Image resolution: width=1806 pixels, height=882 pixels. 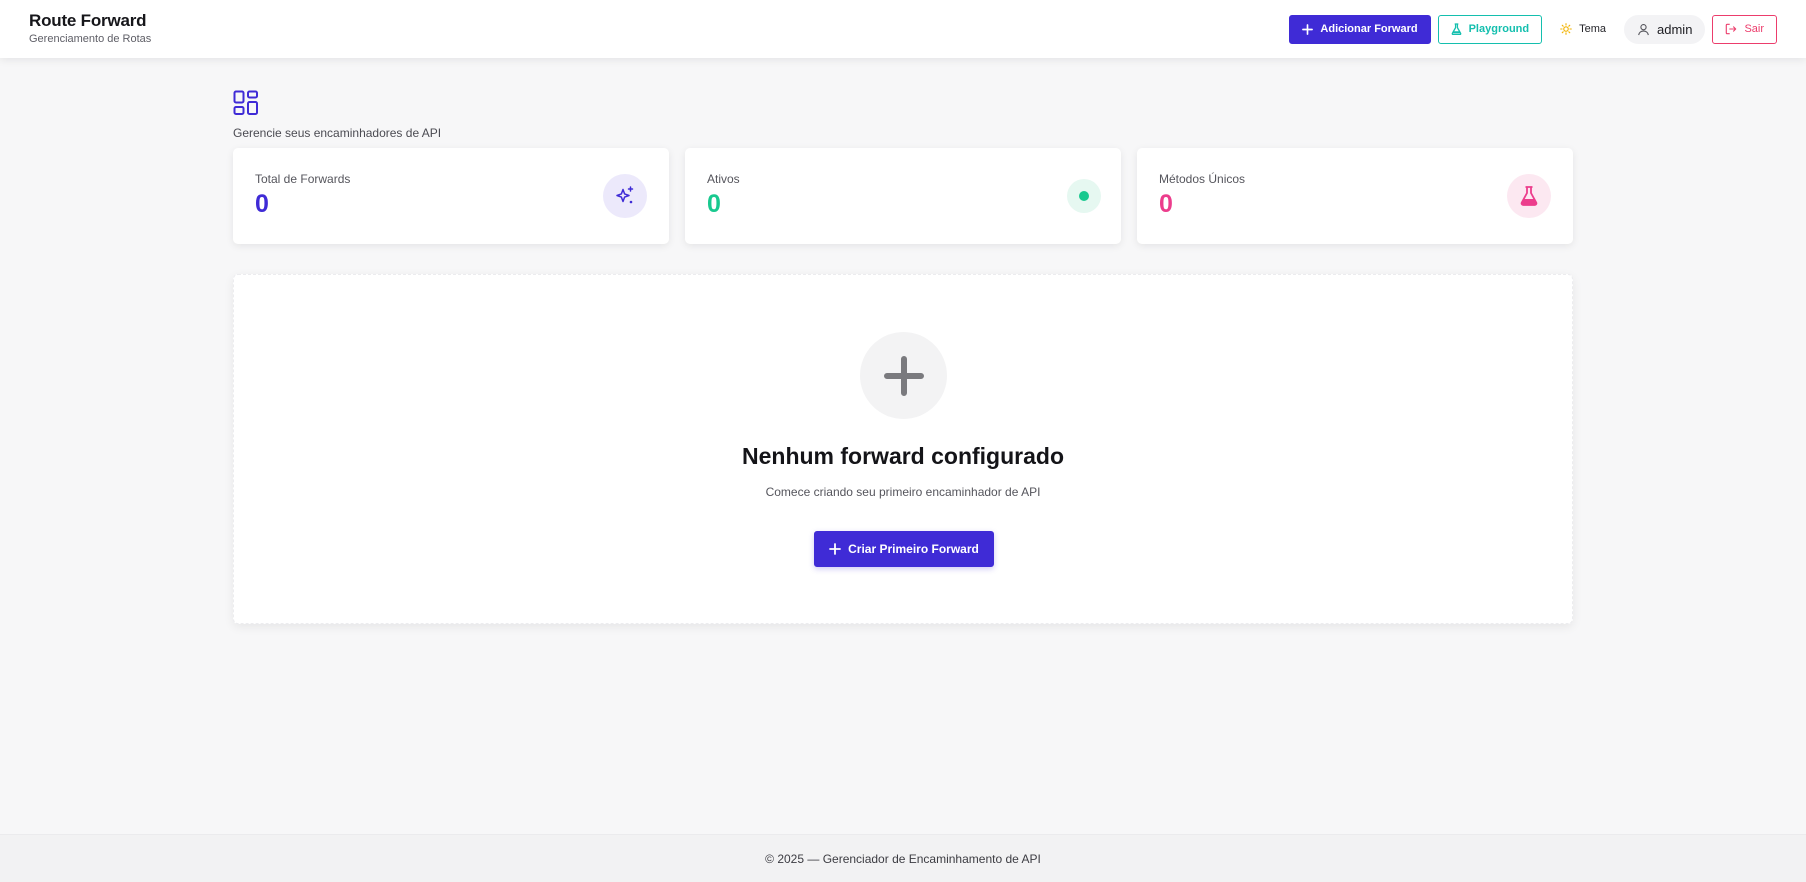 I want to click on app-title: Route Forward, so click(x=88, y=20).